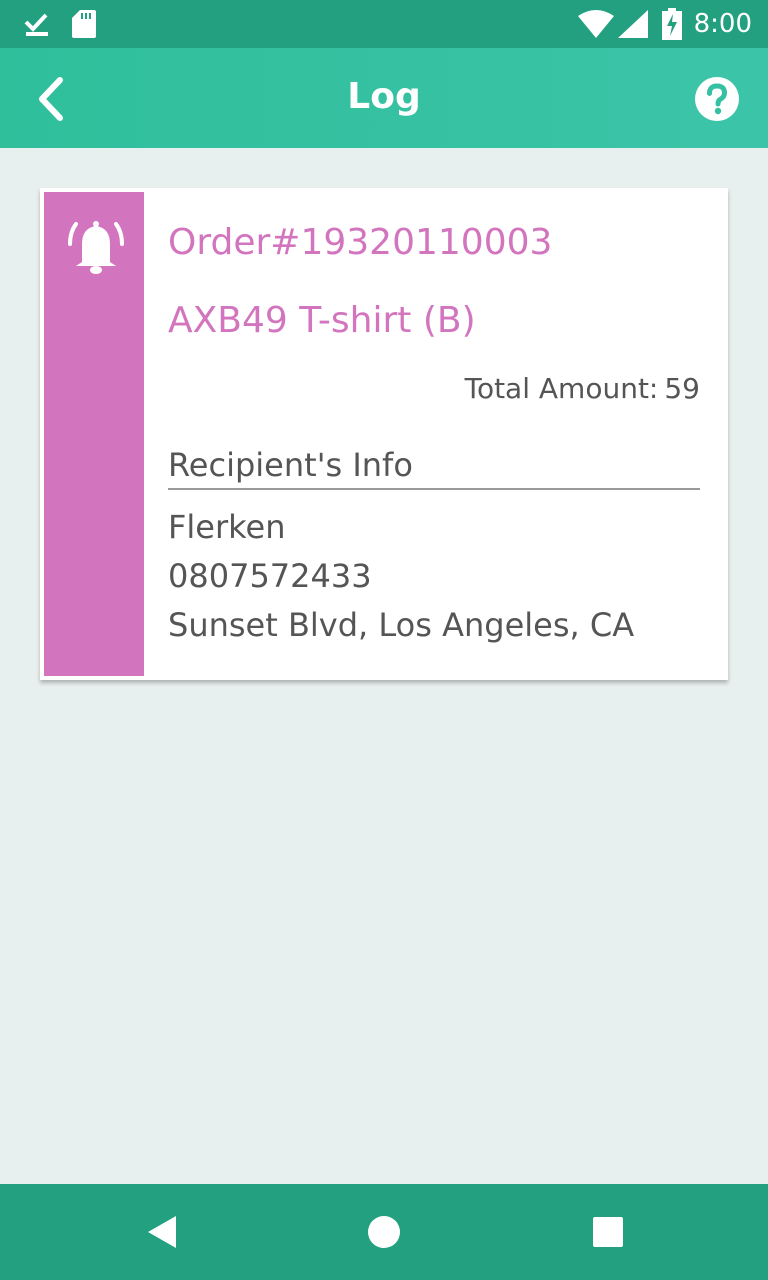 This screenshot has width=768, height=1280. I want to click on page-title: Log, so click(384, 96).